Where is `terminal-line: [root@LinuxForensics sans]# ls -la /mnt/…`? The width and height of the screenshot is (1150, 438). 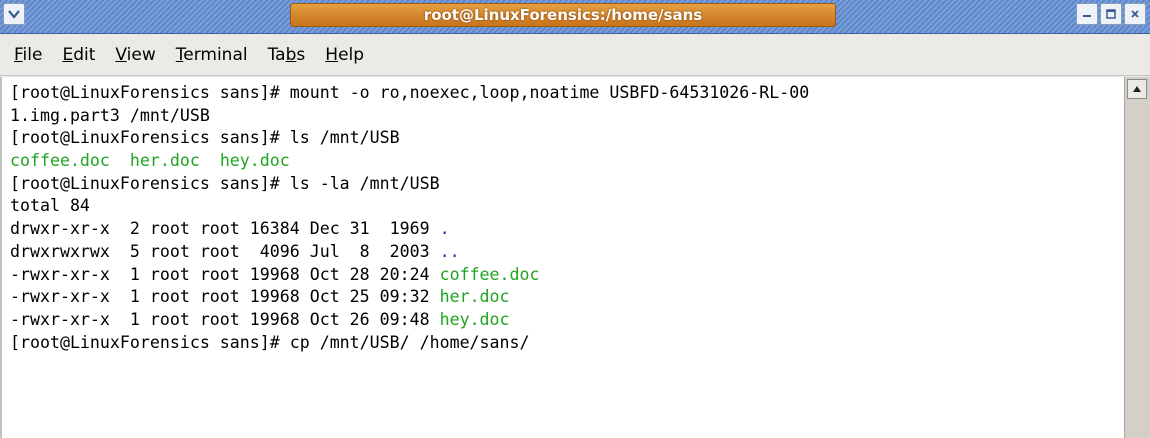
terminal-line: [root@LinuxForensics sans]# ls -la /mnt/… is located at coordinates (409, 184).